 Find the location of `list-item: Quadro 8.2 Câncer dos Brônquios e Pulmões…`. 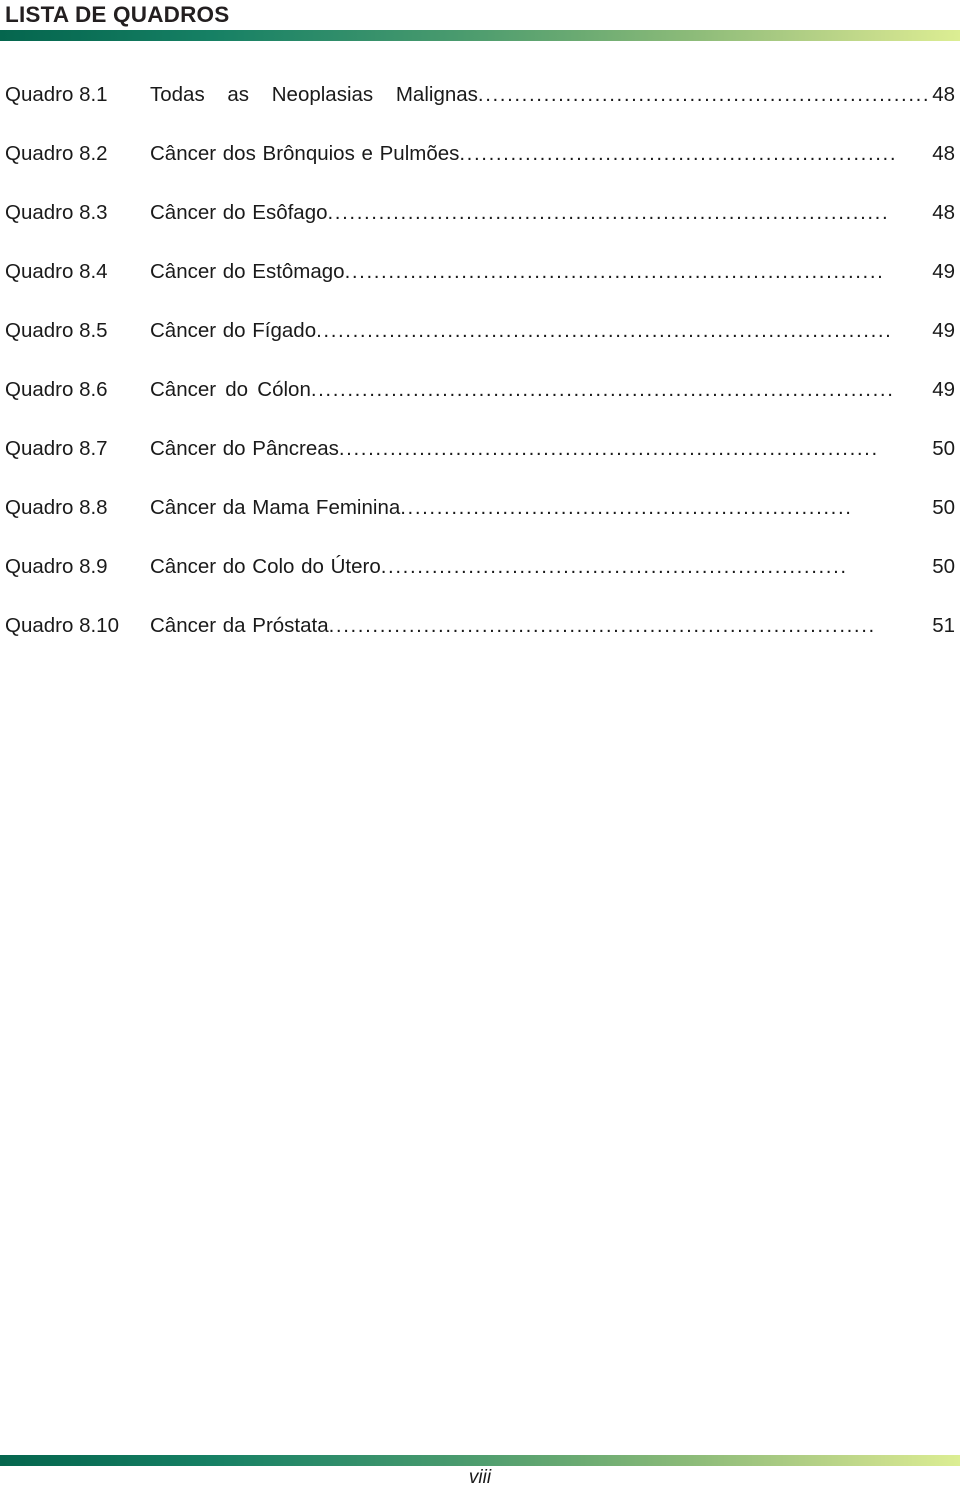

list-item: Quadro 8.2 Câncer dos Brônquios e Pulmões… is located at coordinates (480, 170).